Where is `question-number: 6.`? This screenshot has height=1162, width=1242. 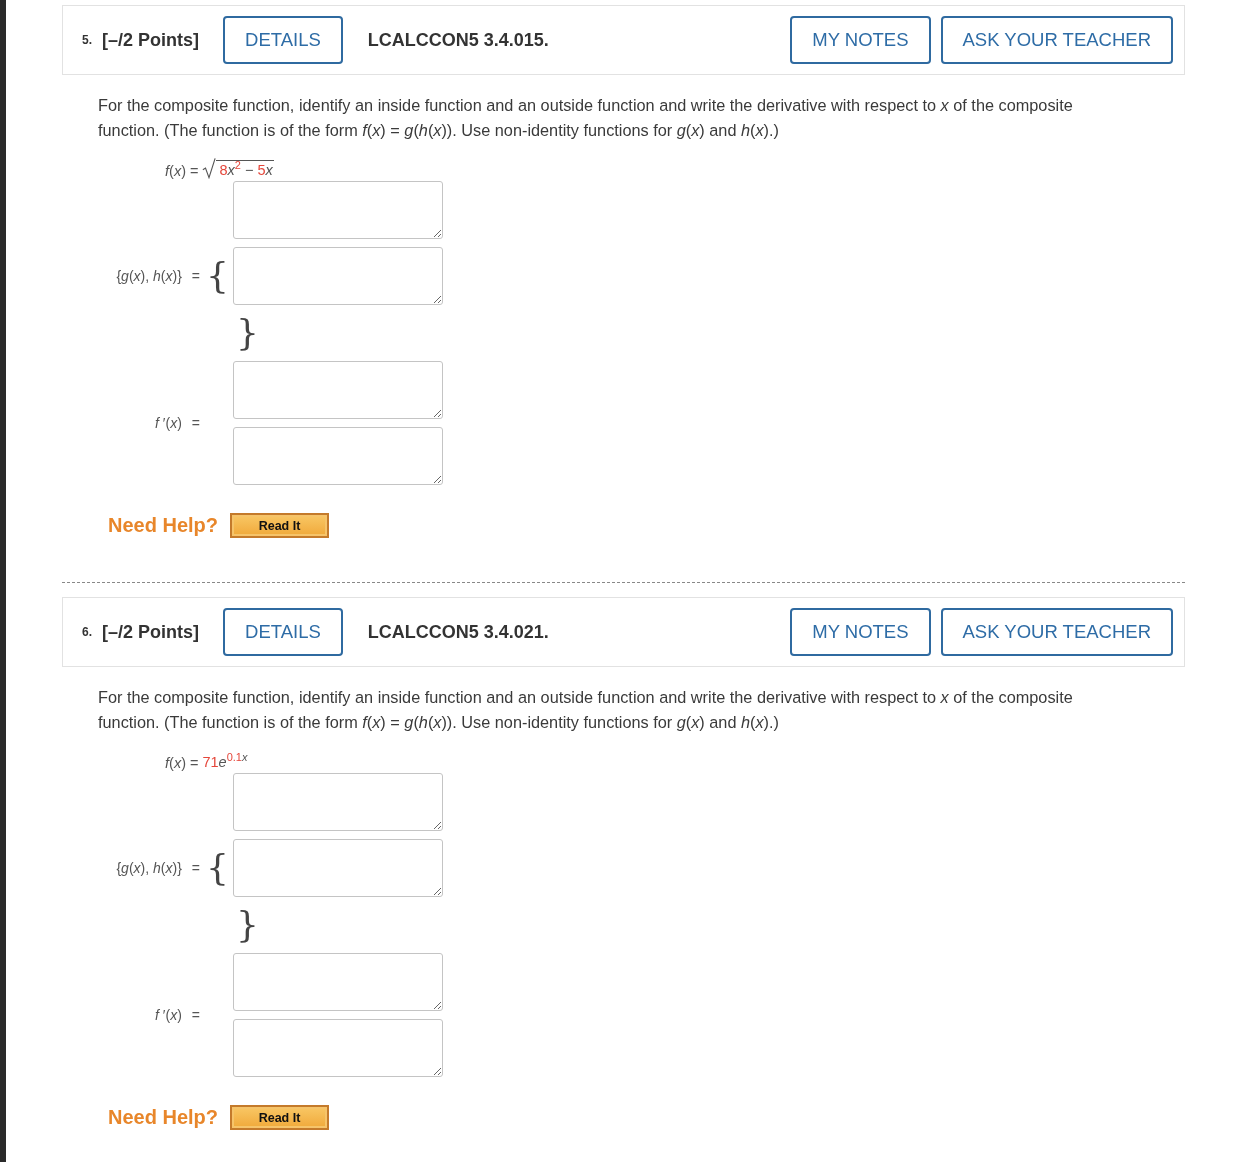
question-number: 6. is located at coordinates (87, 632).